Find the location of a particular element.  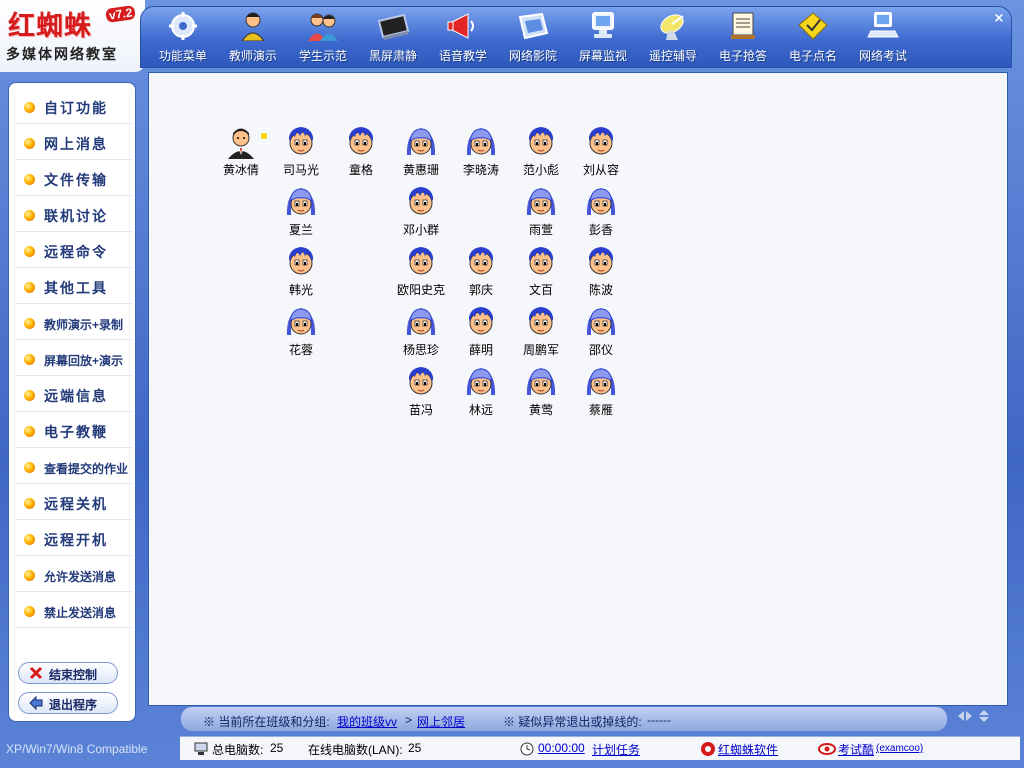

teacher-status-indicator is located at coordinates (264, 136).